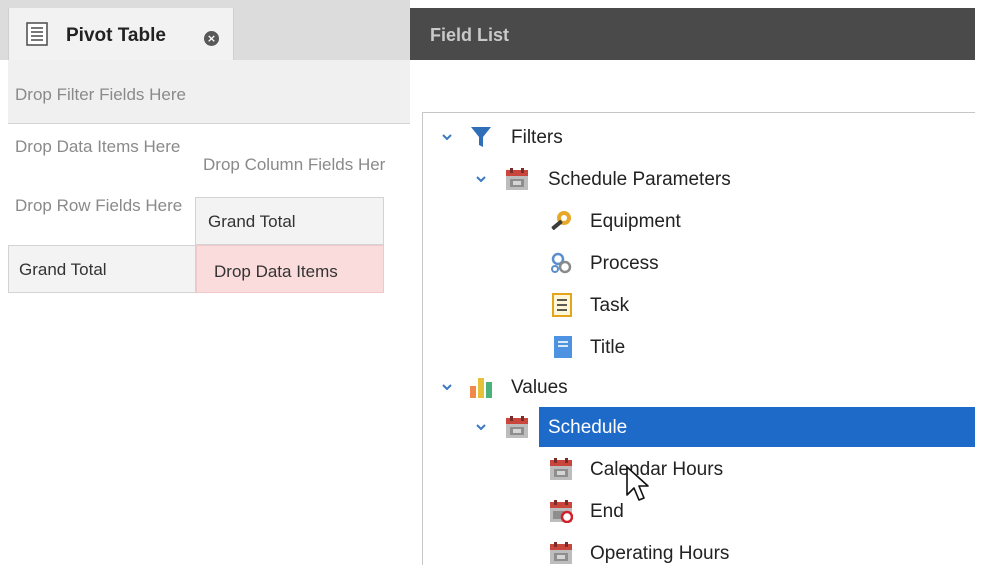  Describe the element at coordinates (607, 511) in the screenshot. I see `tree-node-label: End` at that location.